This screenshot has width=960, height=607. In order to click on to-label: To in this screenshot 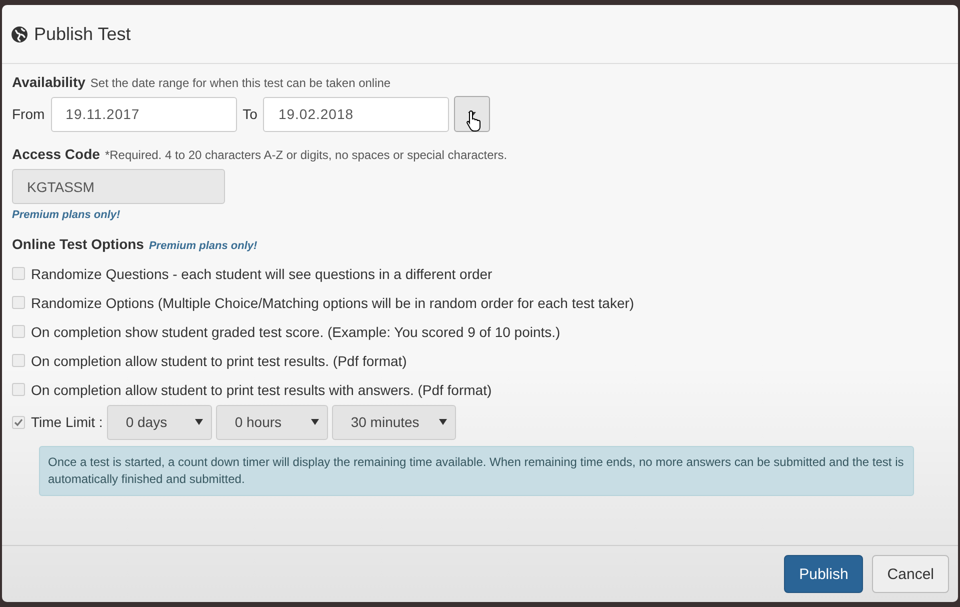, I will do `click(250, 114)`.